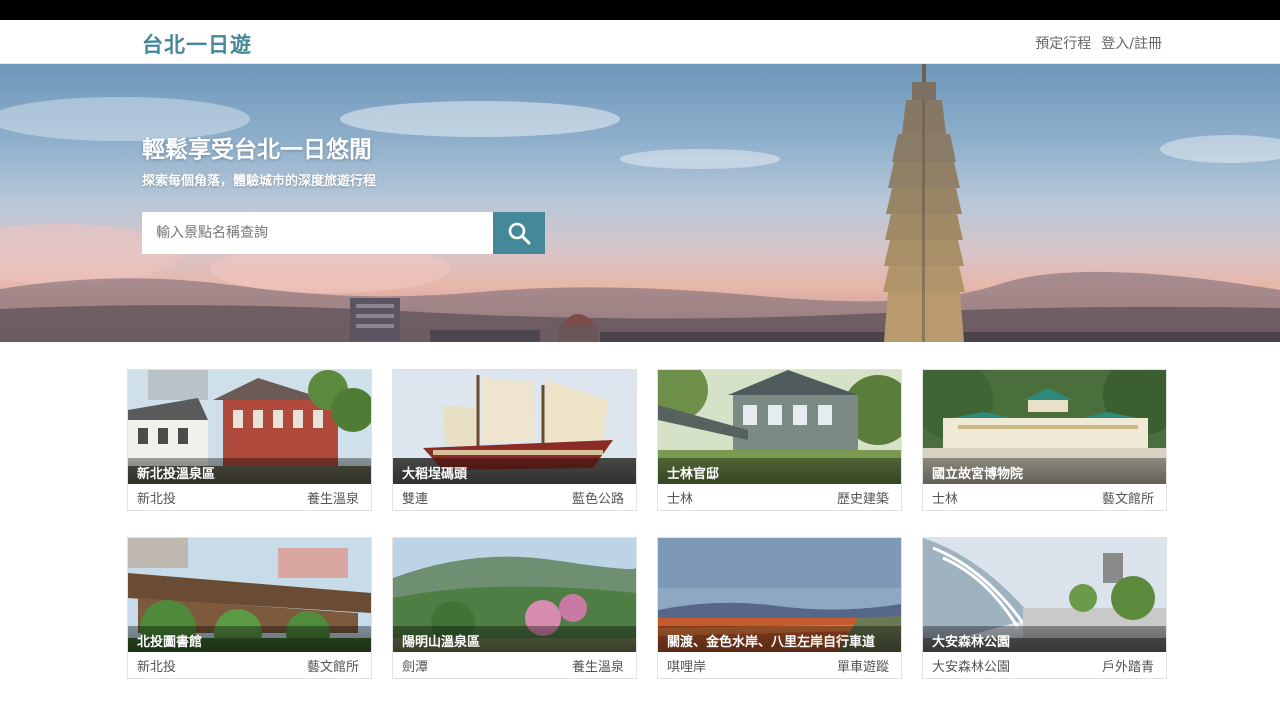  Describe the element at coordinates (640, 10) in the screenshot. I see `top-black-strip` at that location.